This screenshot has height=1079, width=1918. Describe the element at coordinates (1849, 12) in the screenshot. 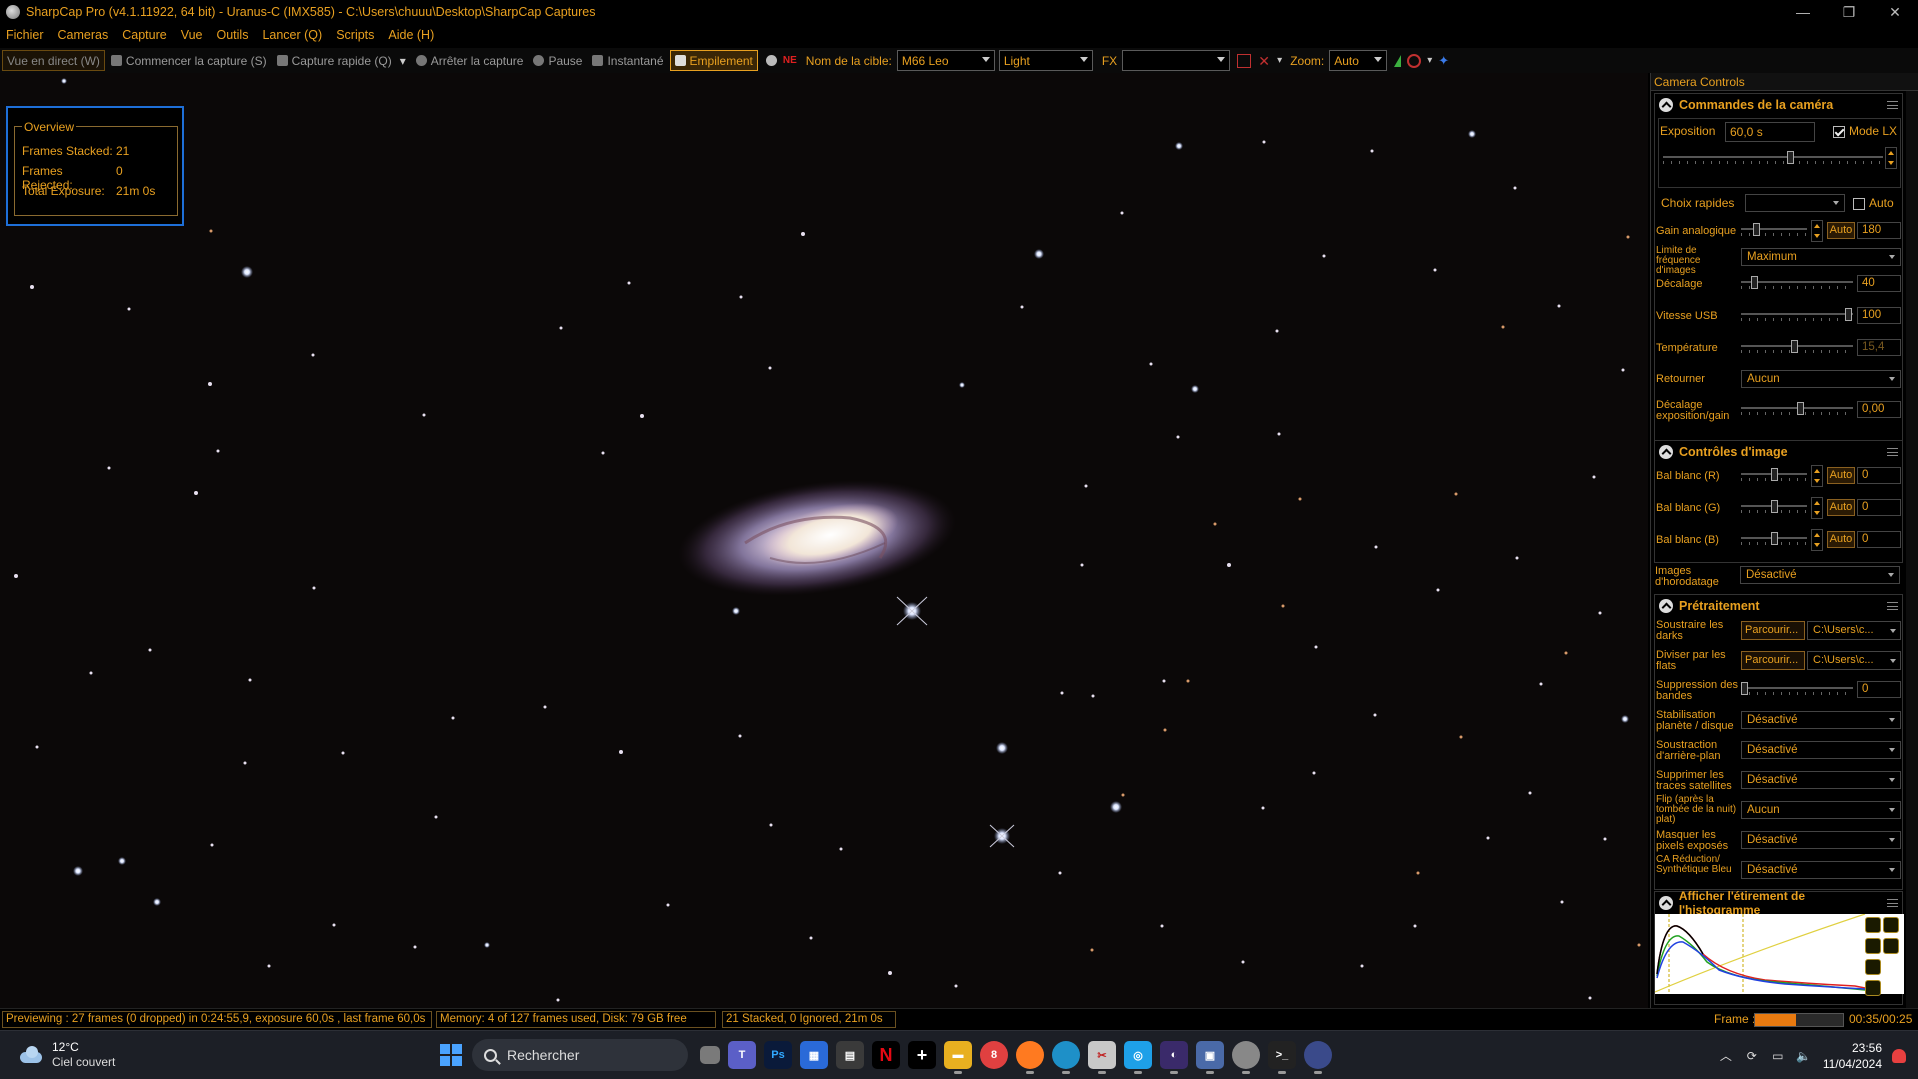

I see `maximize-button: ❐` at that location.